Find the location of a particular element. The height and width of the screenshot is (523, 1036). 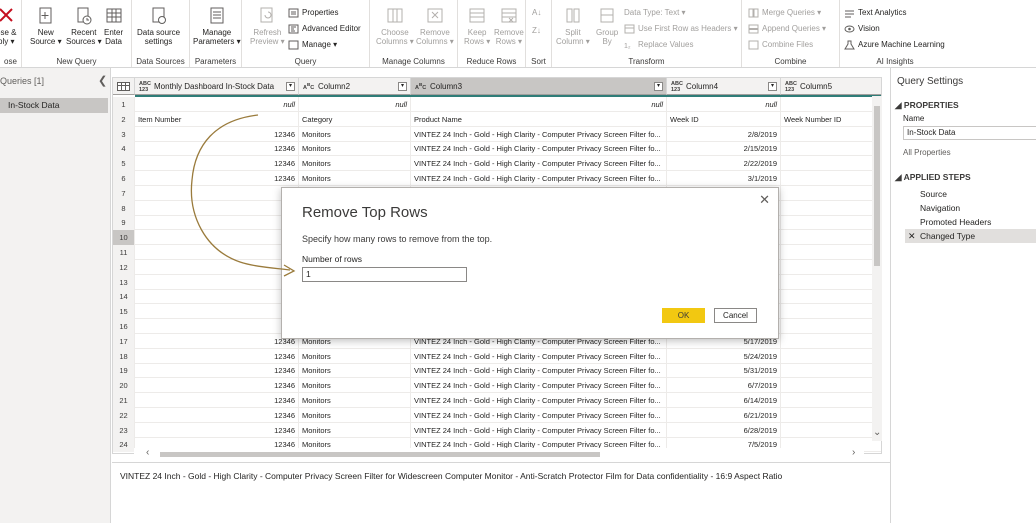

query-name-input: In-Stock Data is located at coordinates (969, 133).